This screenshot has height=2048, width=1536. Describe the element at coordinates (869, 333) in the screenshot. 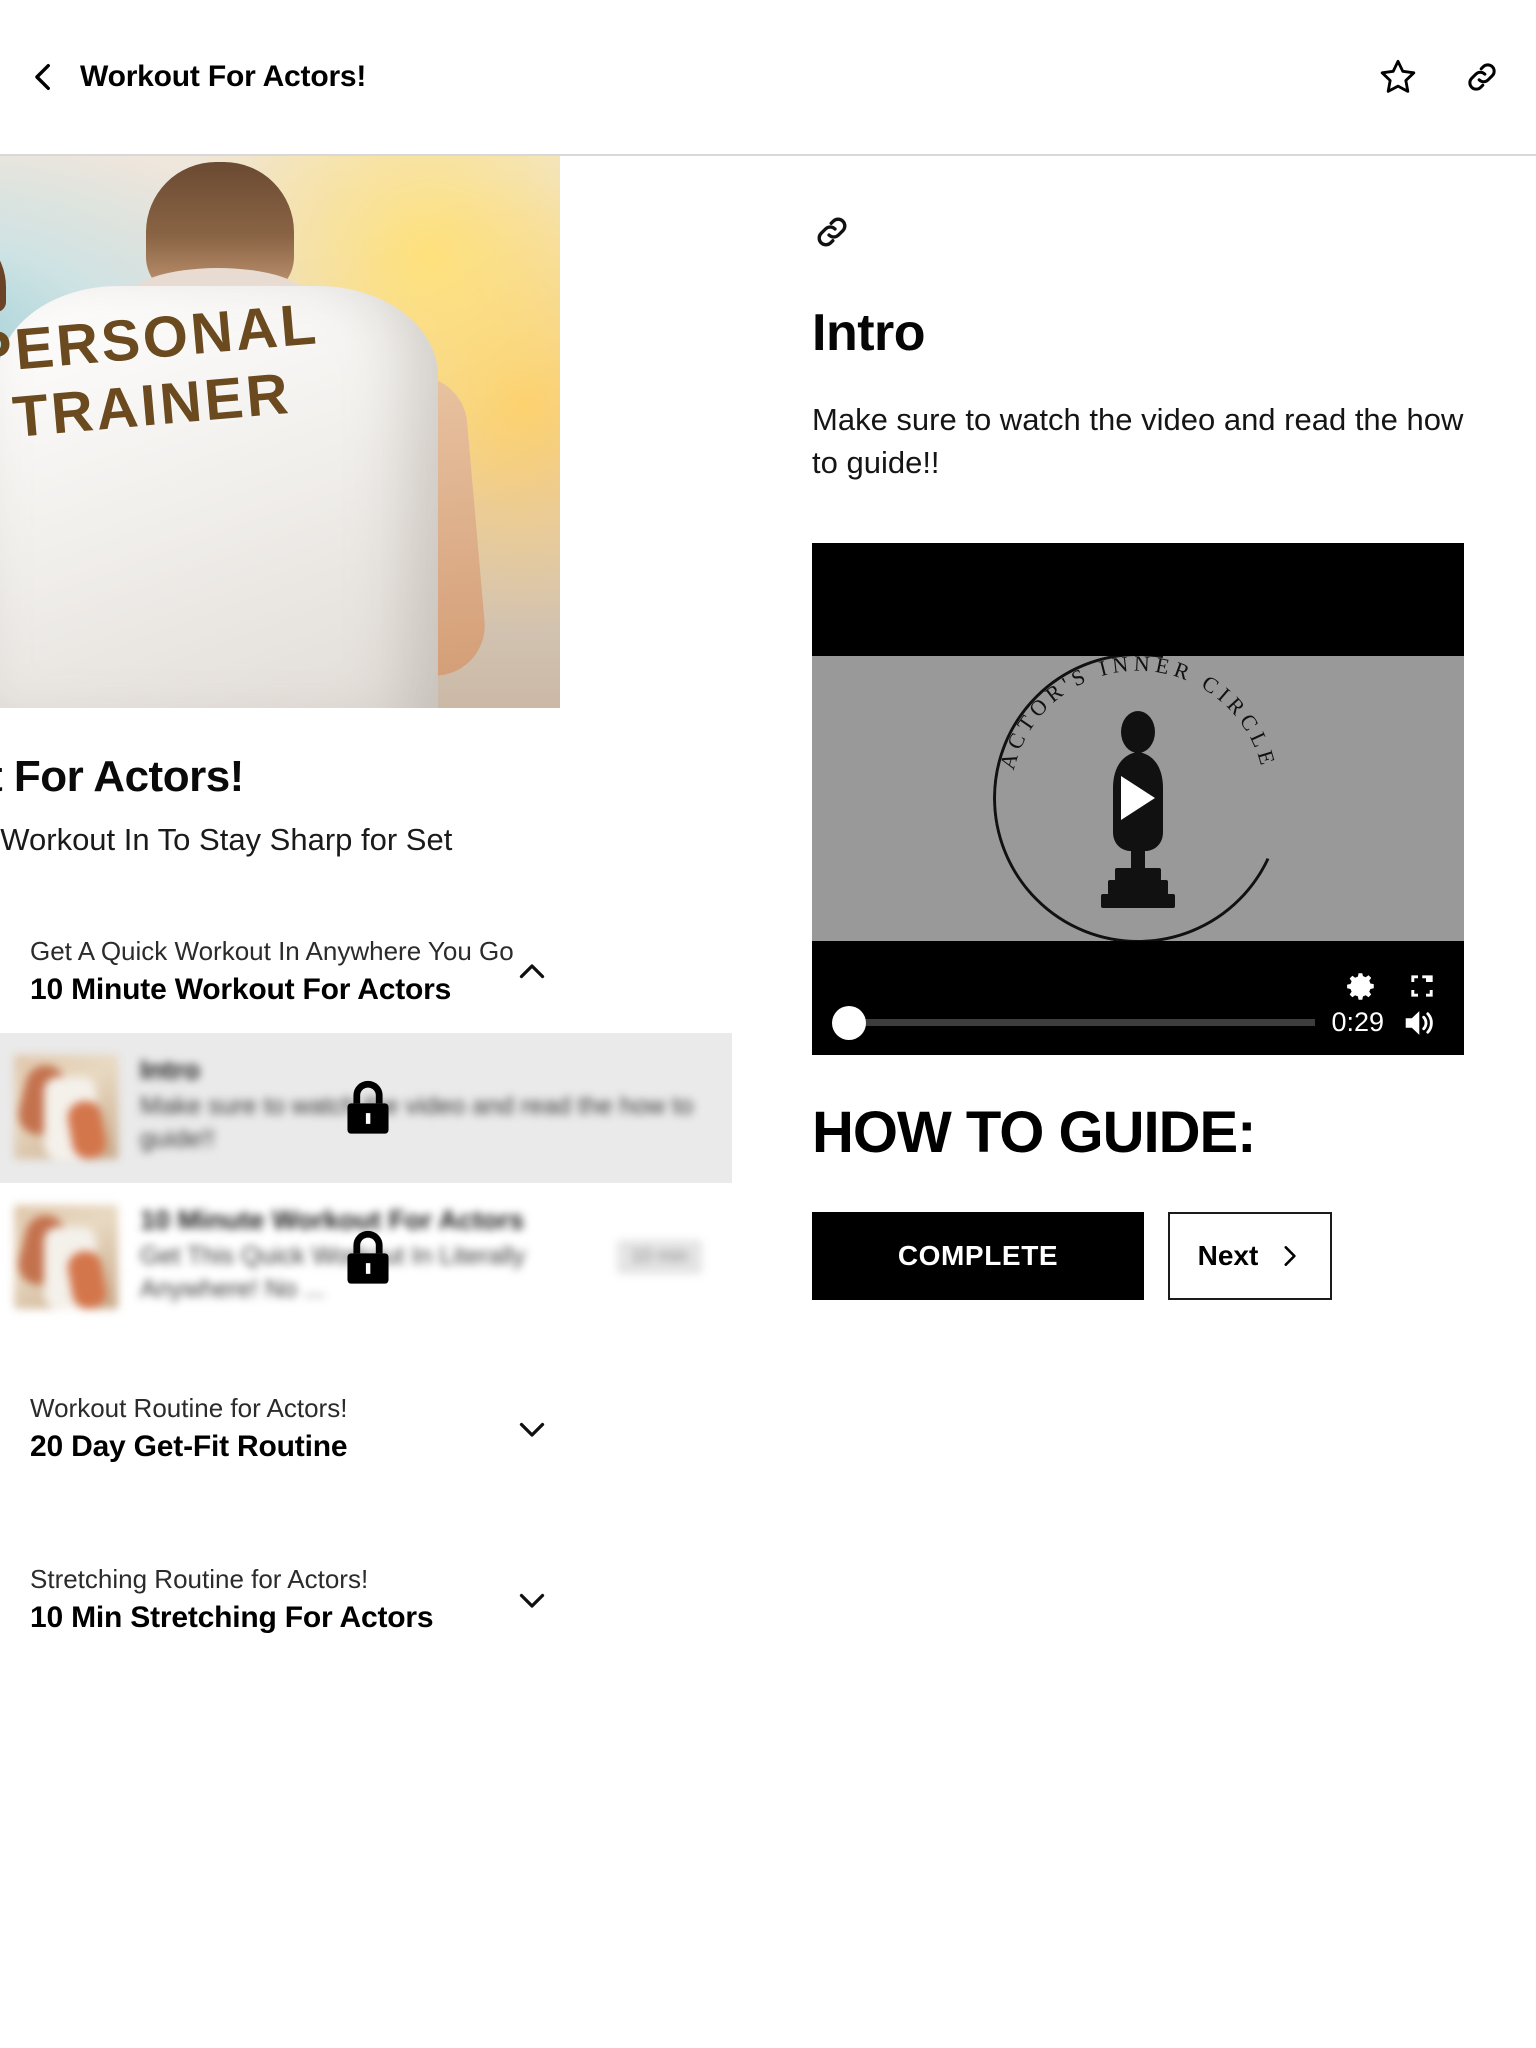

I see `lesson-title: Intro` at that location.